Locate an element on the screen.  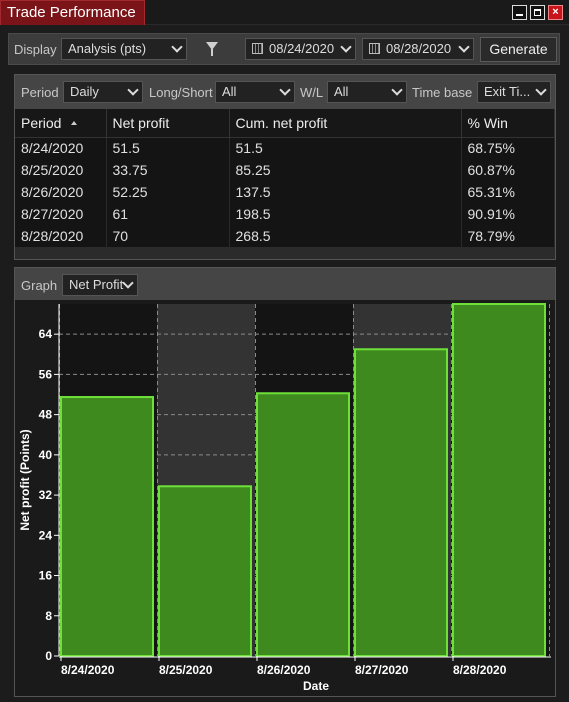
longshort-select: All is located at coordinates (255, 92).